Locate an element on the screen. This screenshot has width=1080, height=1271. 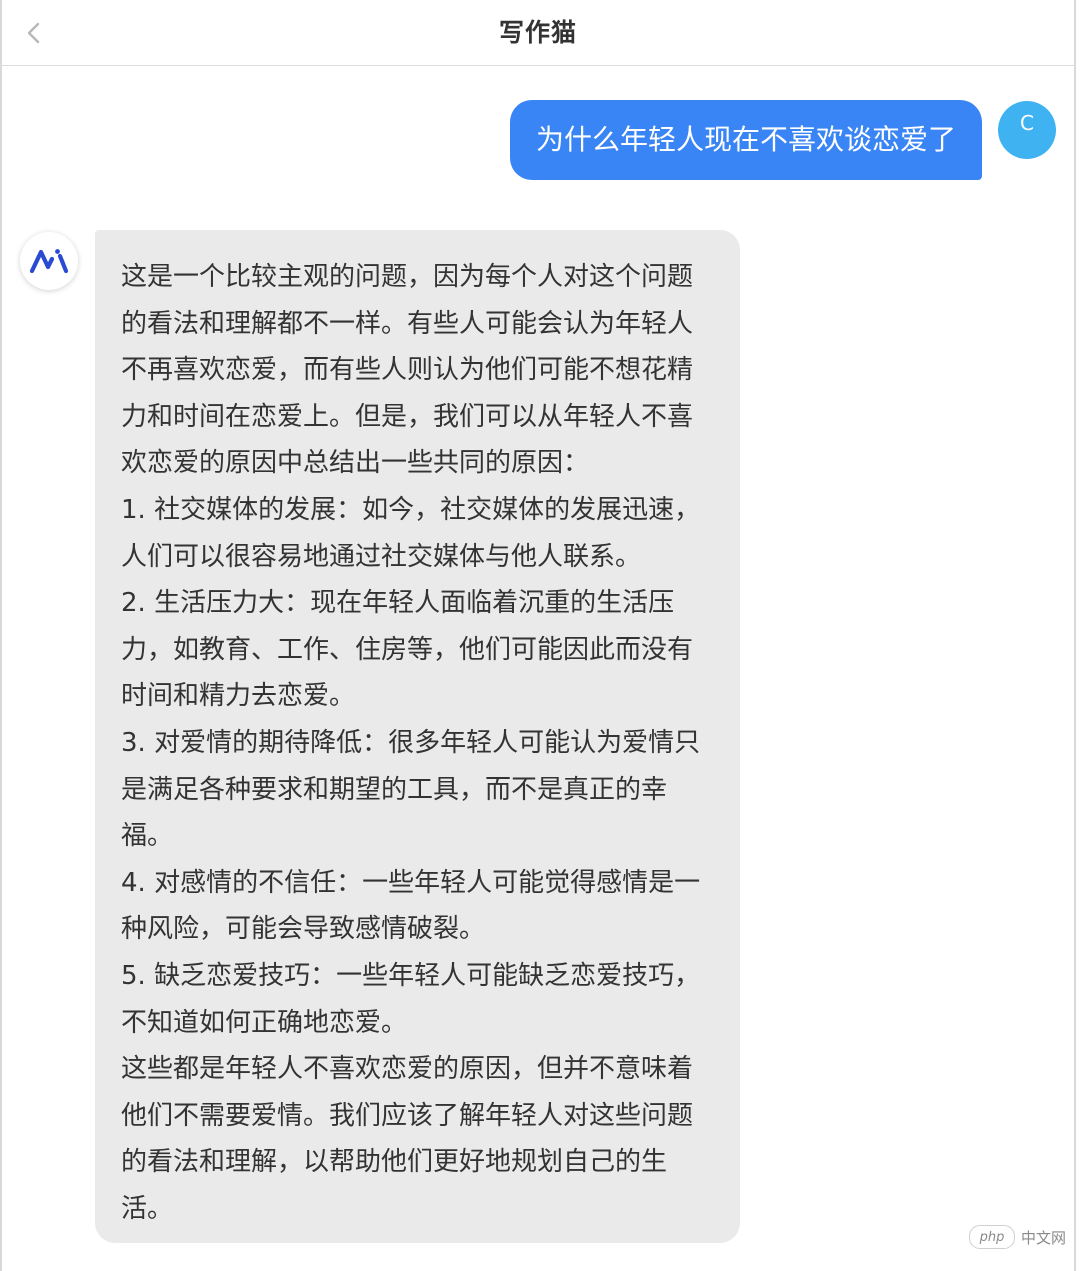
bot-message-line: 种风险，可能会导致感情破裂。 is located at coordinates (303, 929).